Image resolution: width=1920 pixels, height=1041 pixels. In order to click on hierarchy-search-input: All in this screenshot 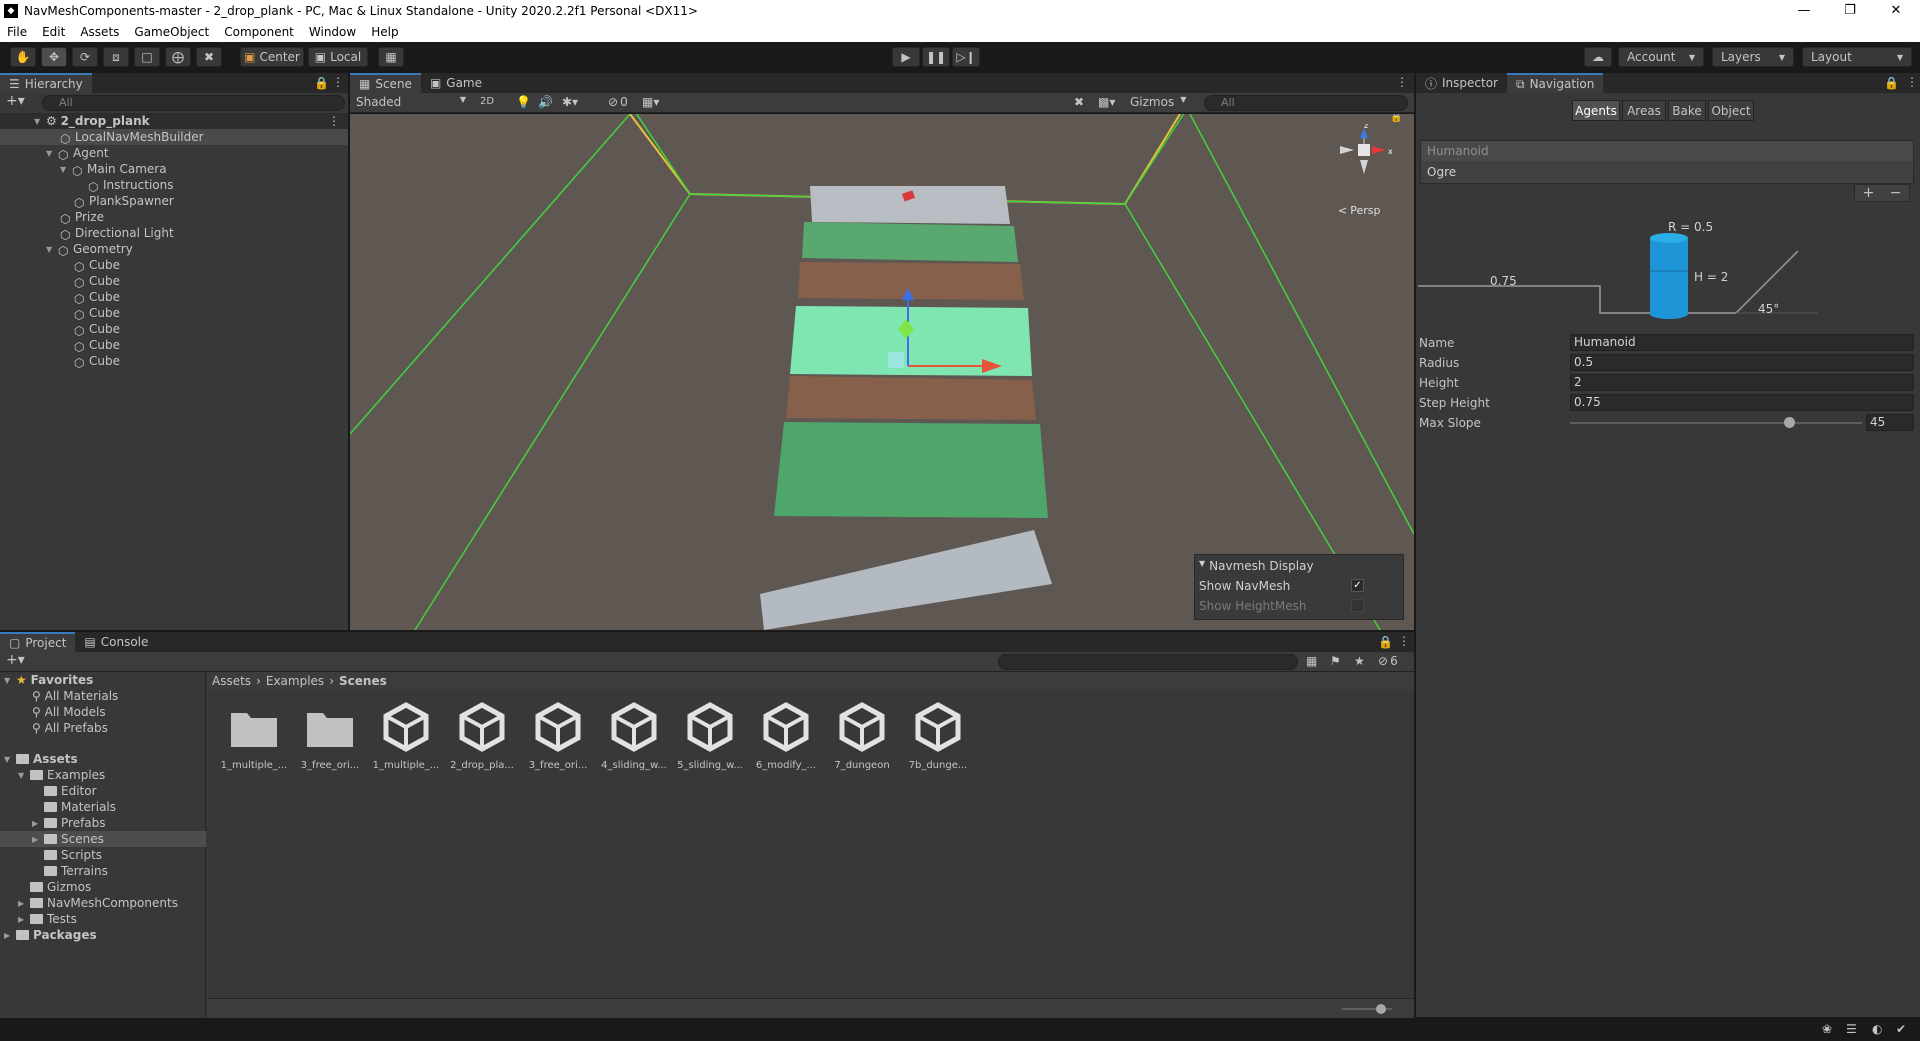, I will do `click(193, 103)`.